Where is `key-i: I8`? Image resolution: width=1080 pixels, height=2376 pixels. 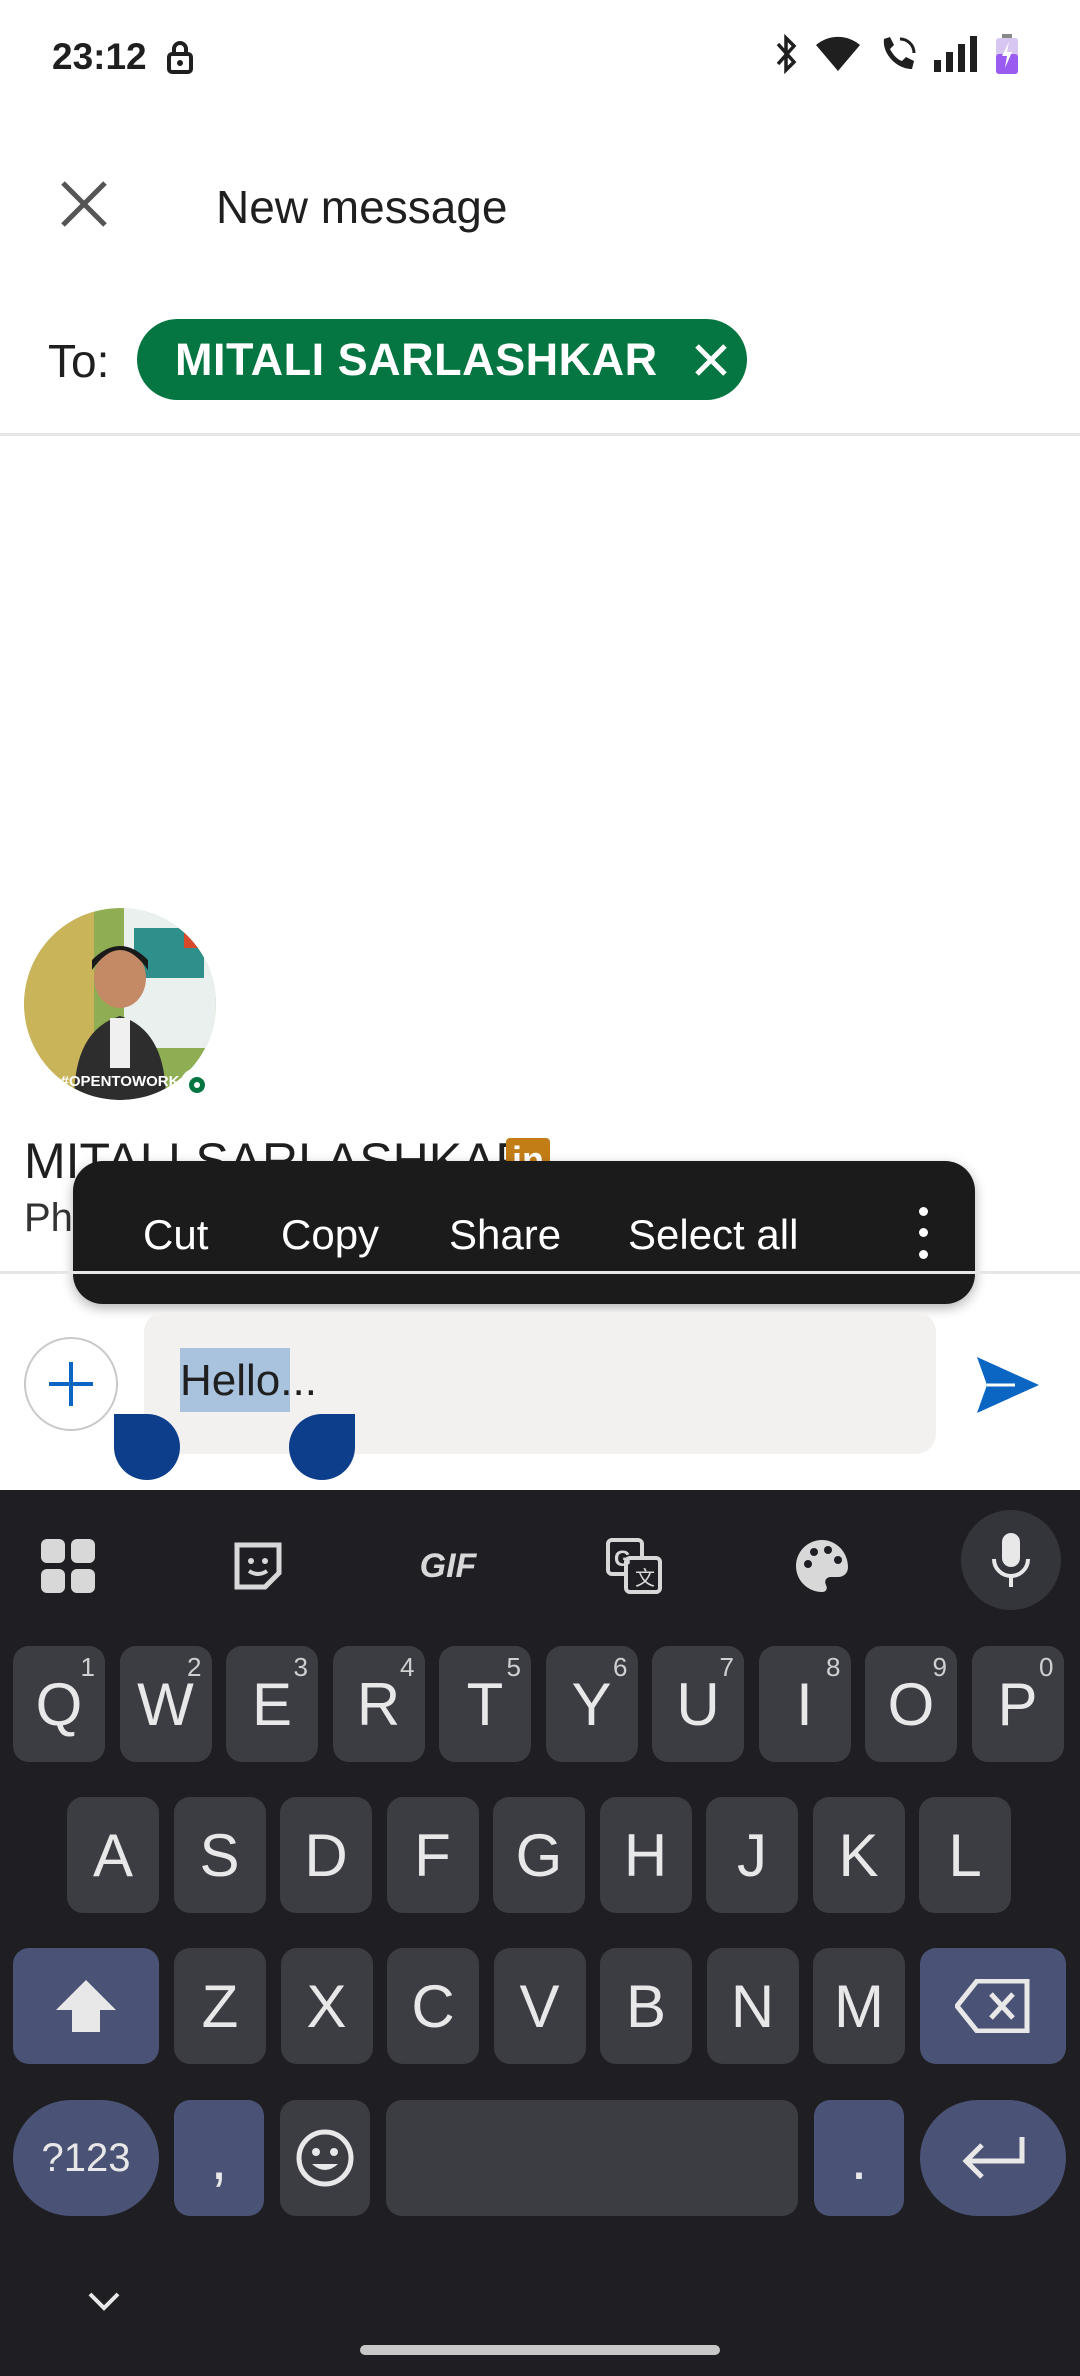 key-i: I8 is located at coordinates (804, 1704).